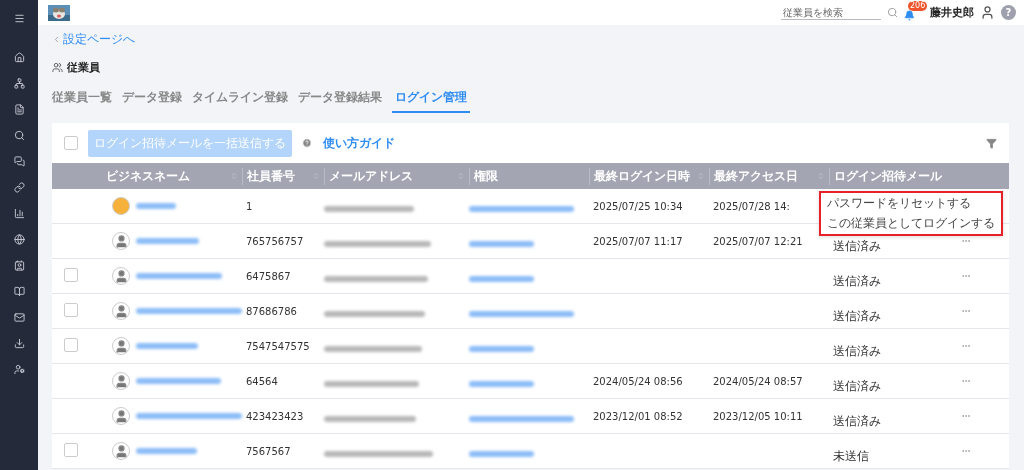 This screenshot has height=470, width=1024. I want to click on table-cell: 2023/12/05 10:11, so click(758, 416).